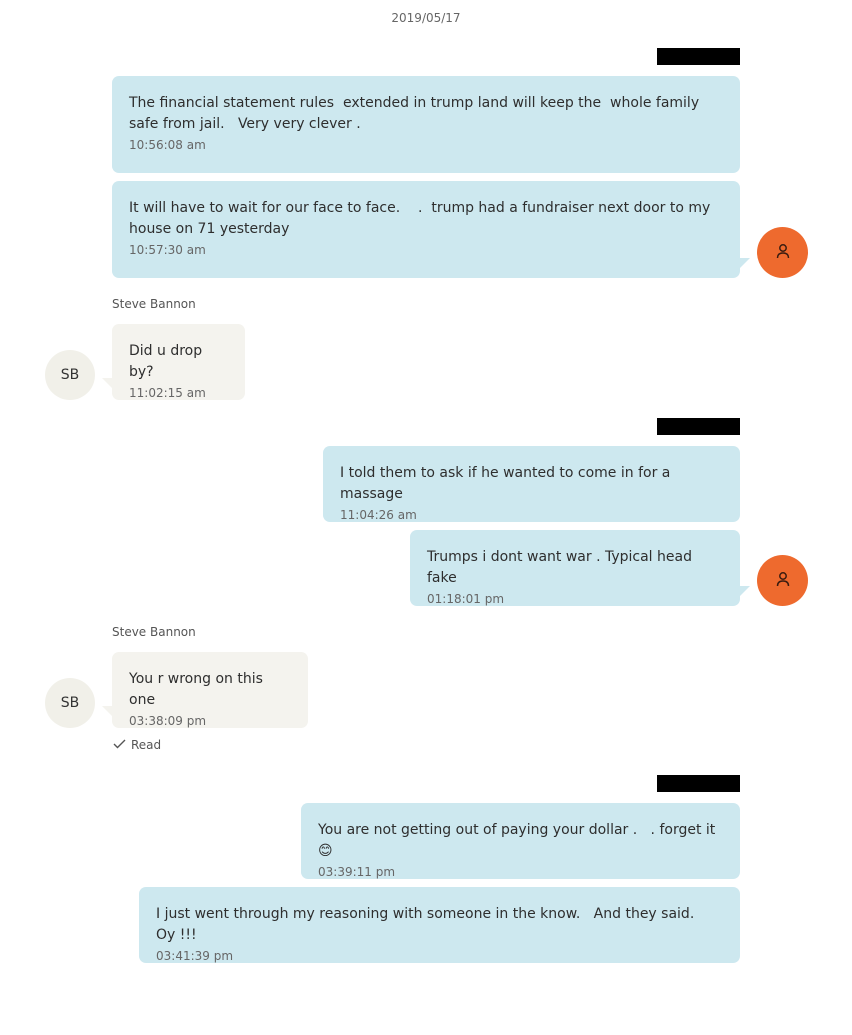 This screenshot has width=852, height=1035. Describe the element at coordinates (167, 250) in the screenshot. I see `message-timestamp: 10:57:30 am` at that location.